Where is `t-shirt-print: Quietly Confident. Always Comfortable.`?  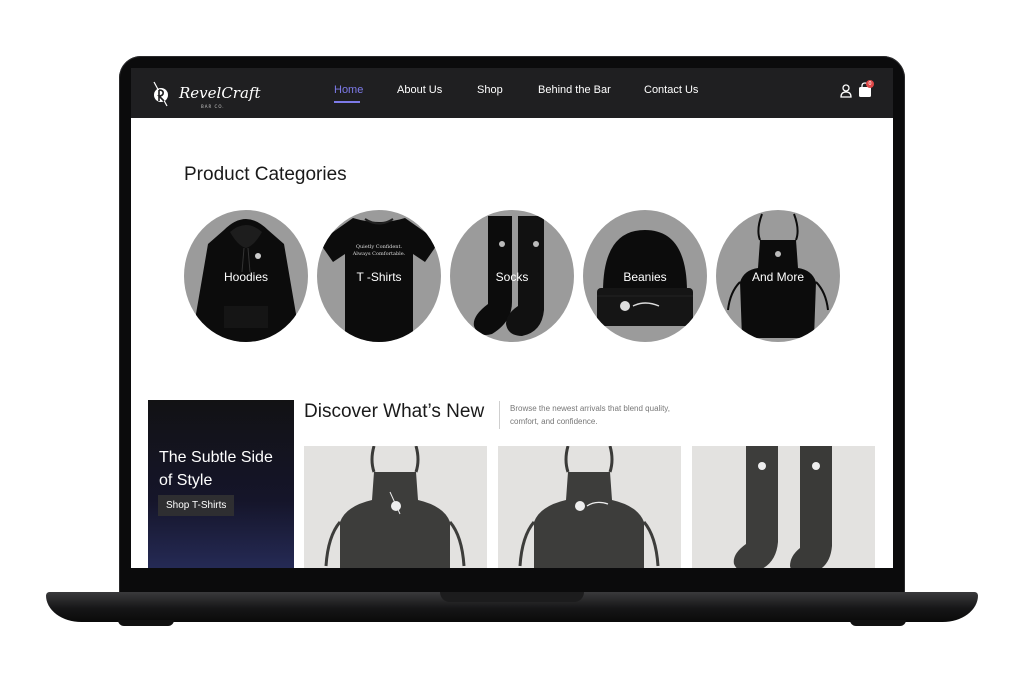
t-shirt-print: Quietly Confident. Always Comfortable. is located at coordinates (379, 251).